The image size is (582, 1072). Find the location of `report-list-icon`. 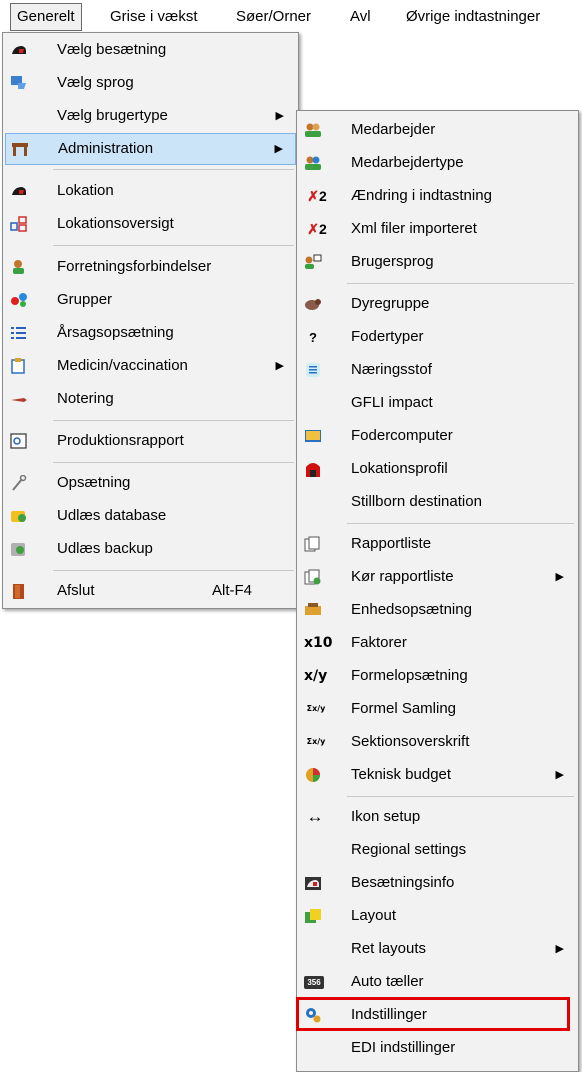

report-list-icon is located at coordinates (313, 544).